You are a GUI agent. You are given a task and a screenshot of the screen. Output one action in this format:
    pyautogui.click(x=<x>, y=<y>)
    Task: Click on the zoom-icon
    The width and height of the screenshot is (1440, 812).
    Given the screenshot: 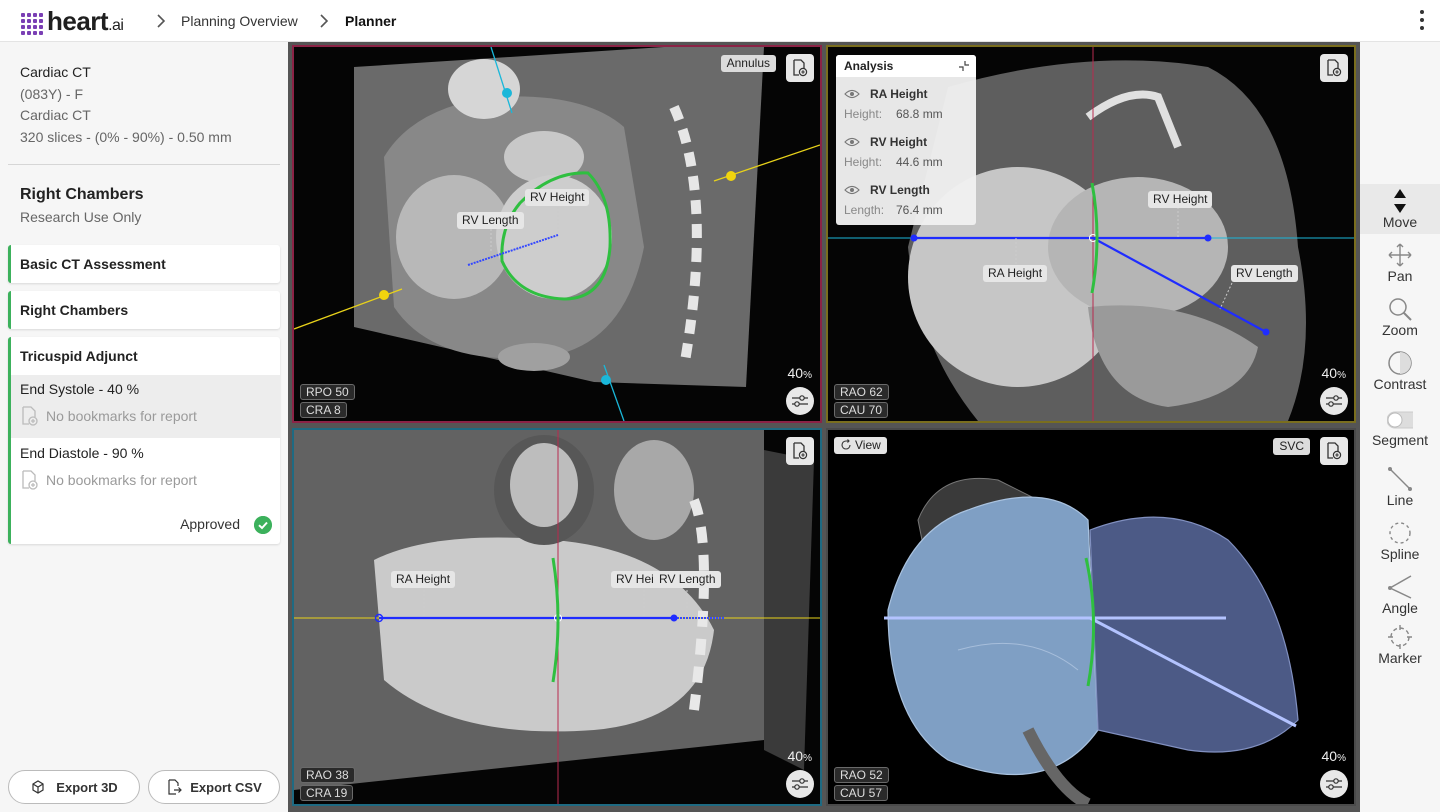 What is the action you would take?
    pyautogui.click(x=1400, y=309)
    